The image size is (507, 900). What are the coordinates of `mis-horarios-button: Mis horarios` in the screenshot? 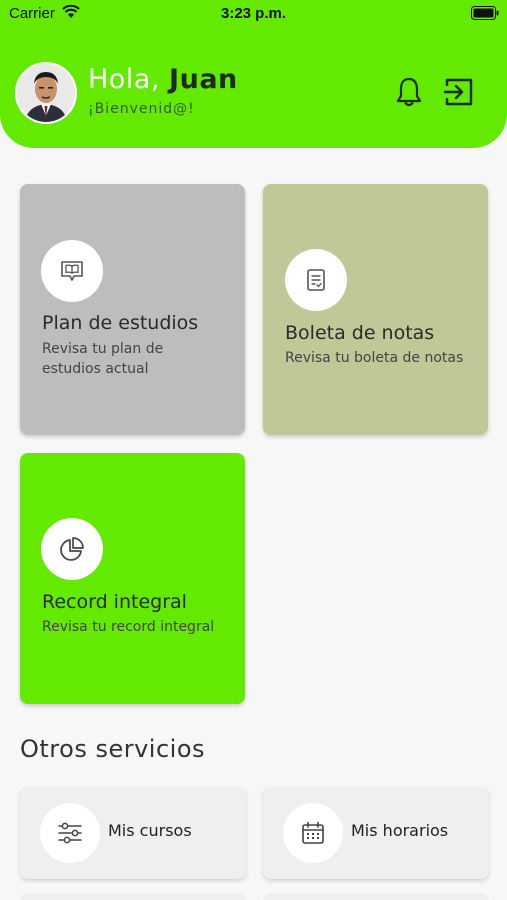 It's located at (376, 833).